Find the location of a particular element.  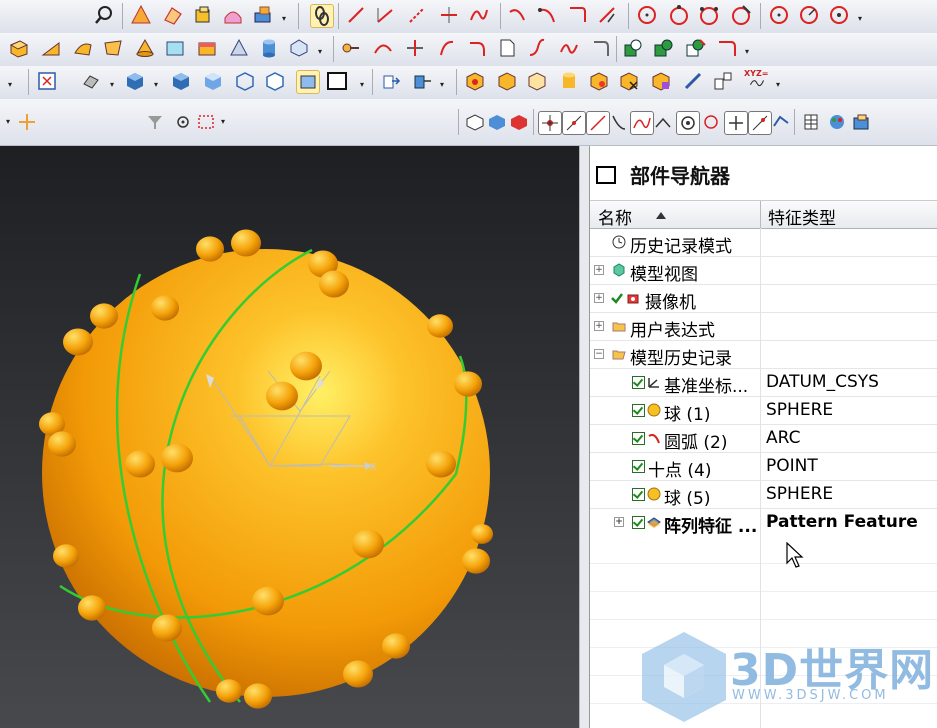

color-palette-icon is located at coordinates (837, 122).